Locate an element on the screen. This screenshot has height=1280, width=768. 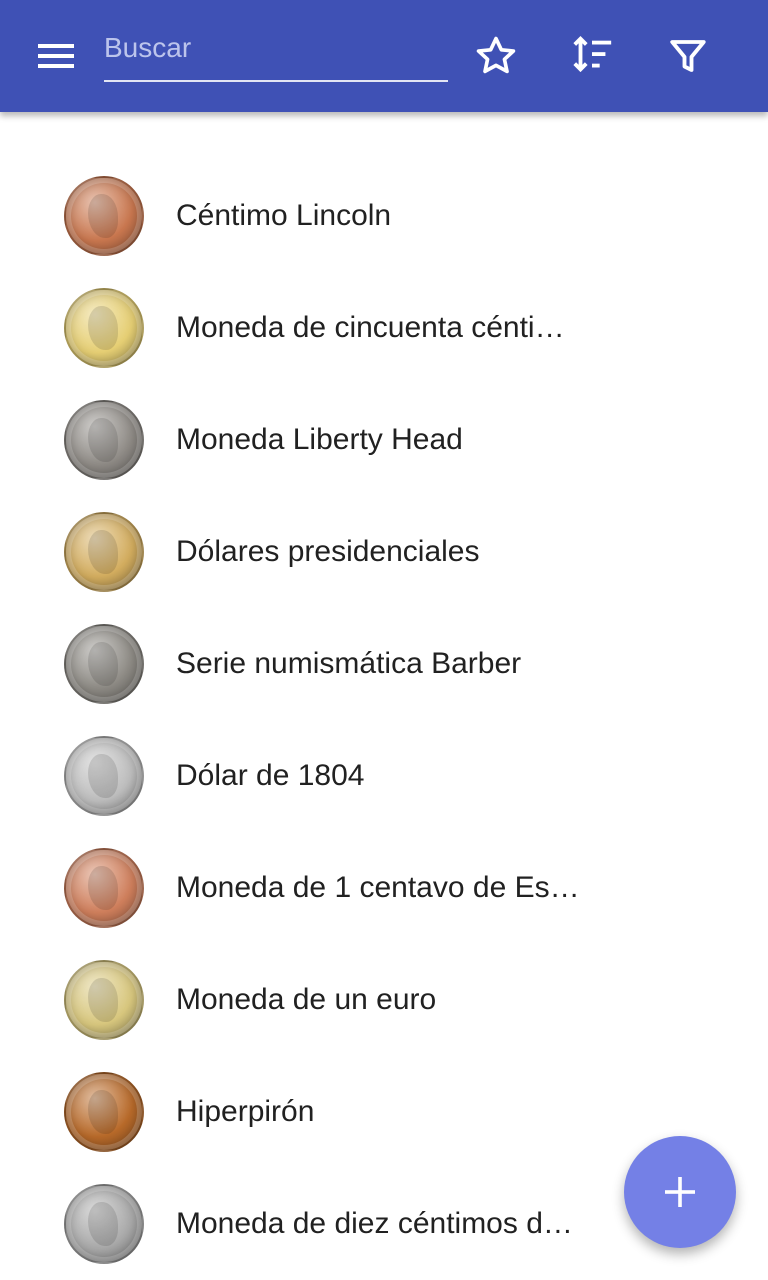
list-item-label: Hiperpirón is located at coordinates (245, 1111).